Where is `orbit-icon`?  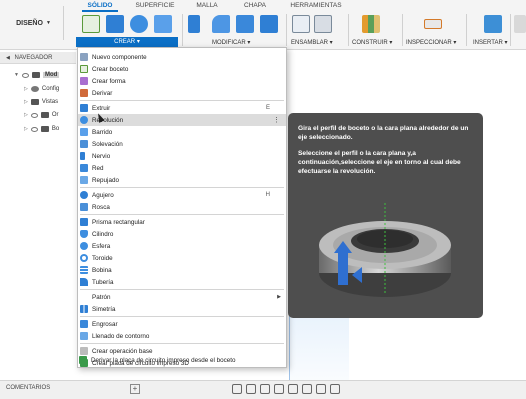 orbit-icon is located at coordinates (237, 389).